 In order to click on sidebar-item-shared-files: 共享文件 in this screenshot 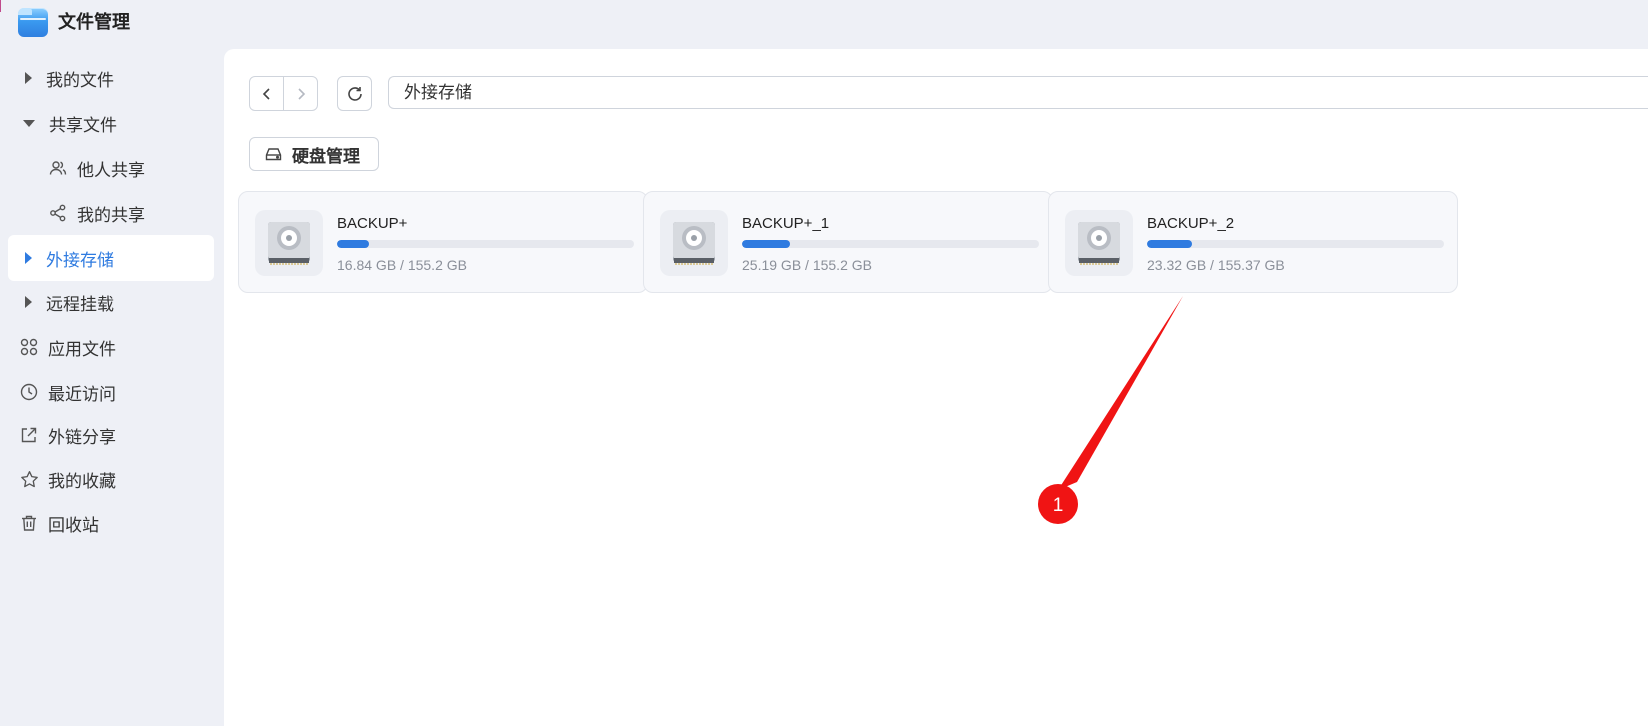, I will do `click(111, 123)`.